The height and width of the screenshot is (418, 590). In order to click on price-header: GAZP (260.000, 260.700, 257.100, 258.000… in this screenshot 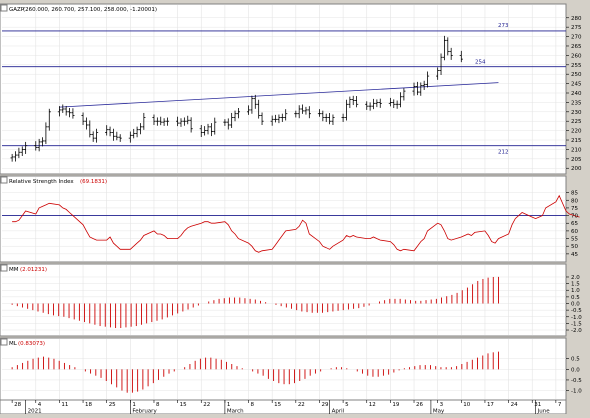, I will do `click(78, 8)`.